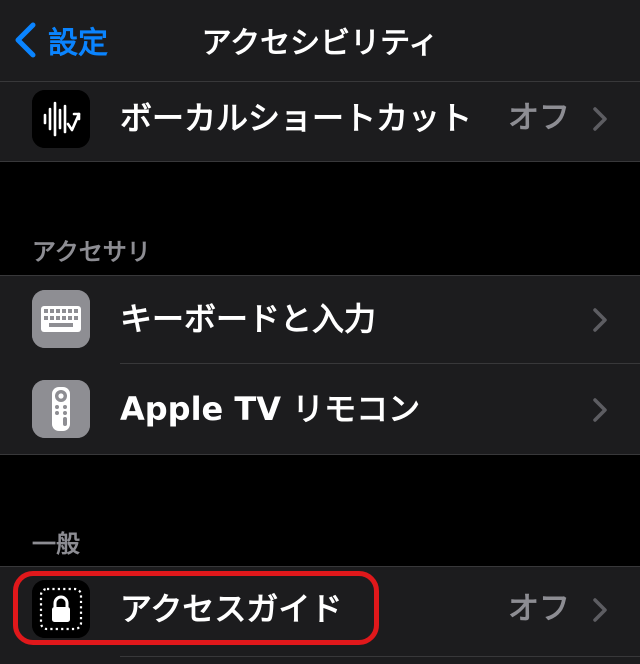 This screenshot has width=640, height=664. I want to click on row-label: ボーカルショートカット, so click(296, 118).